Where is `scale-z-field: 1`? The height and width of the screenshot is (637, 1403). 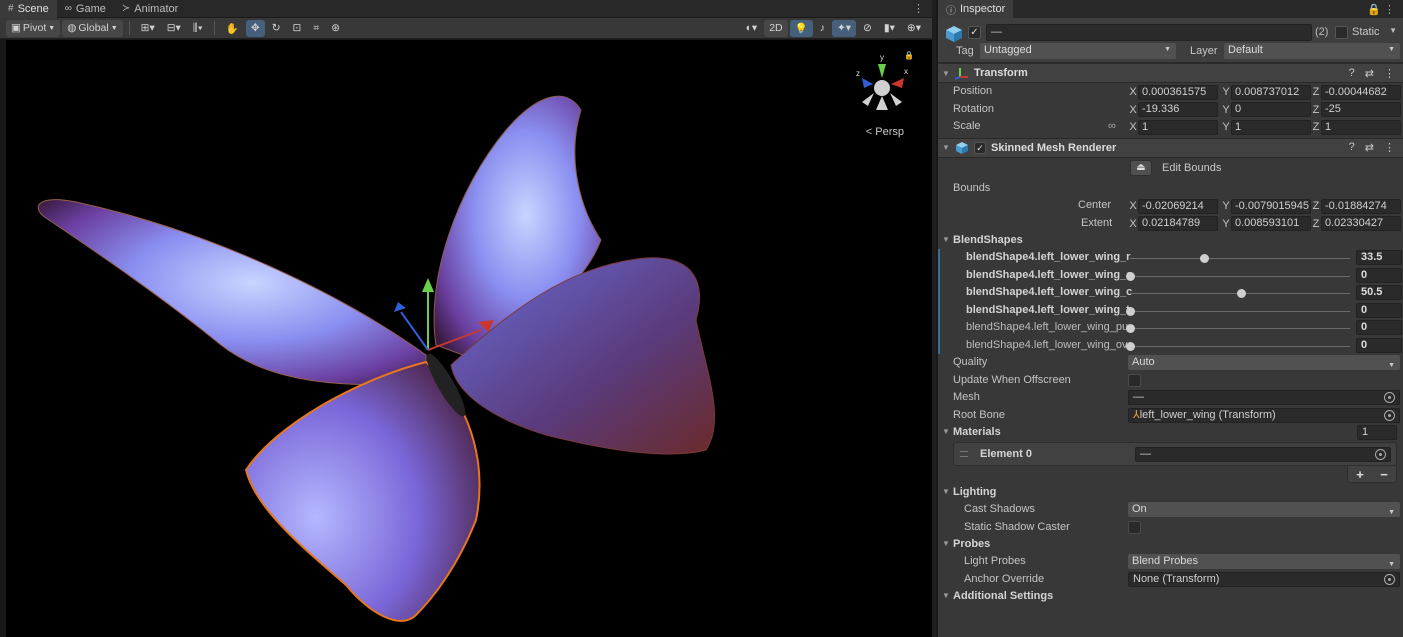 scale-z-field: 1 is located at coordinates (1361, 127).